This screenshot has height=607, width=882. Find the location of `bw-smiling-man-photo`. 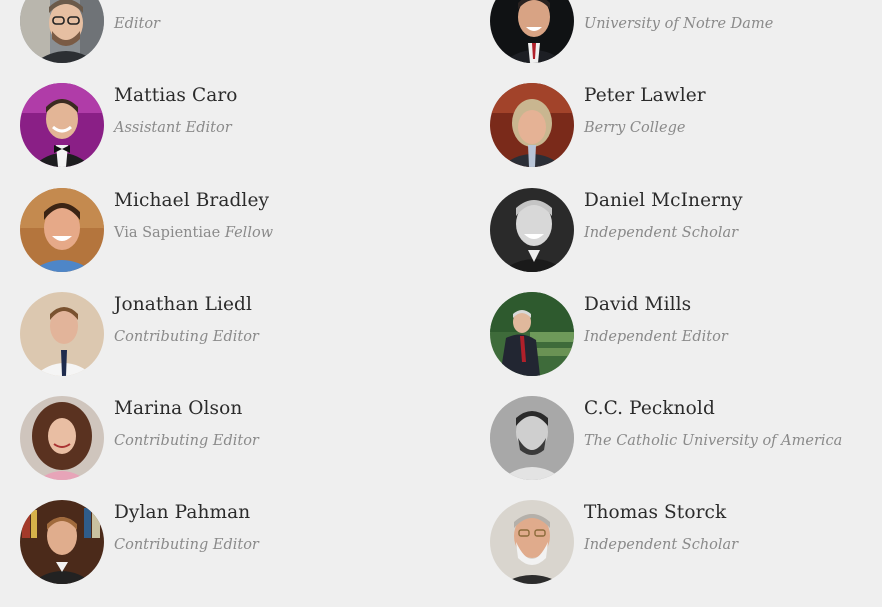

bw-smiling-man-photo is located at coordinates (532, 230).